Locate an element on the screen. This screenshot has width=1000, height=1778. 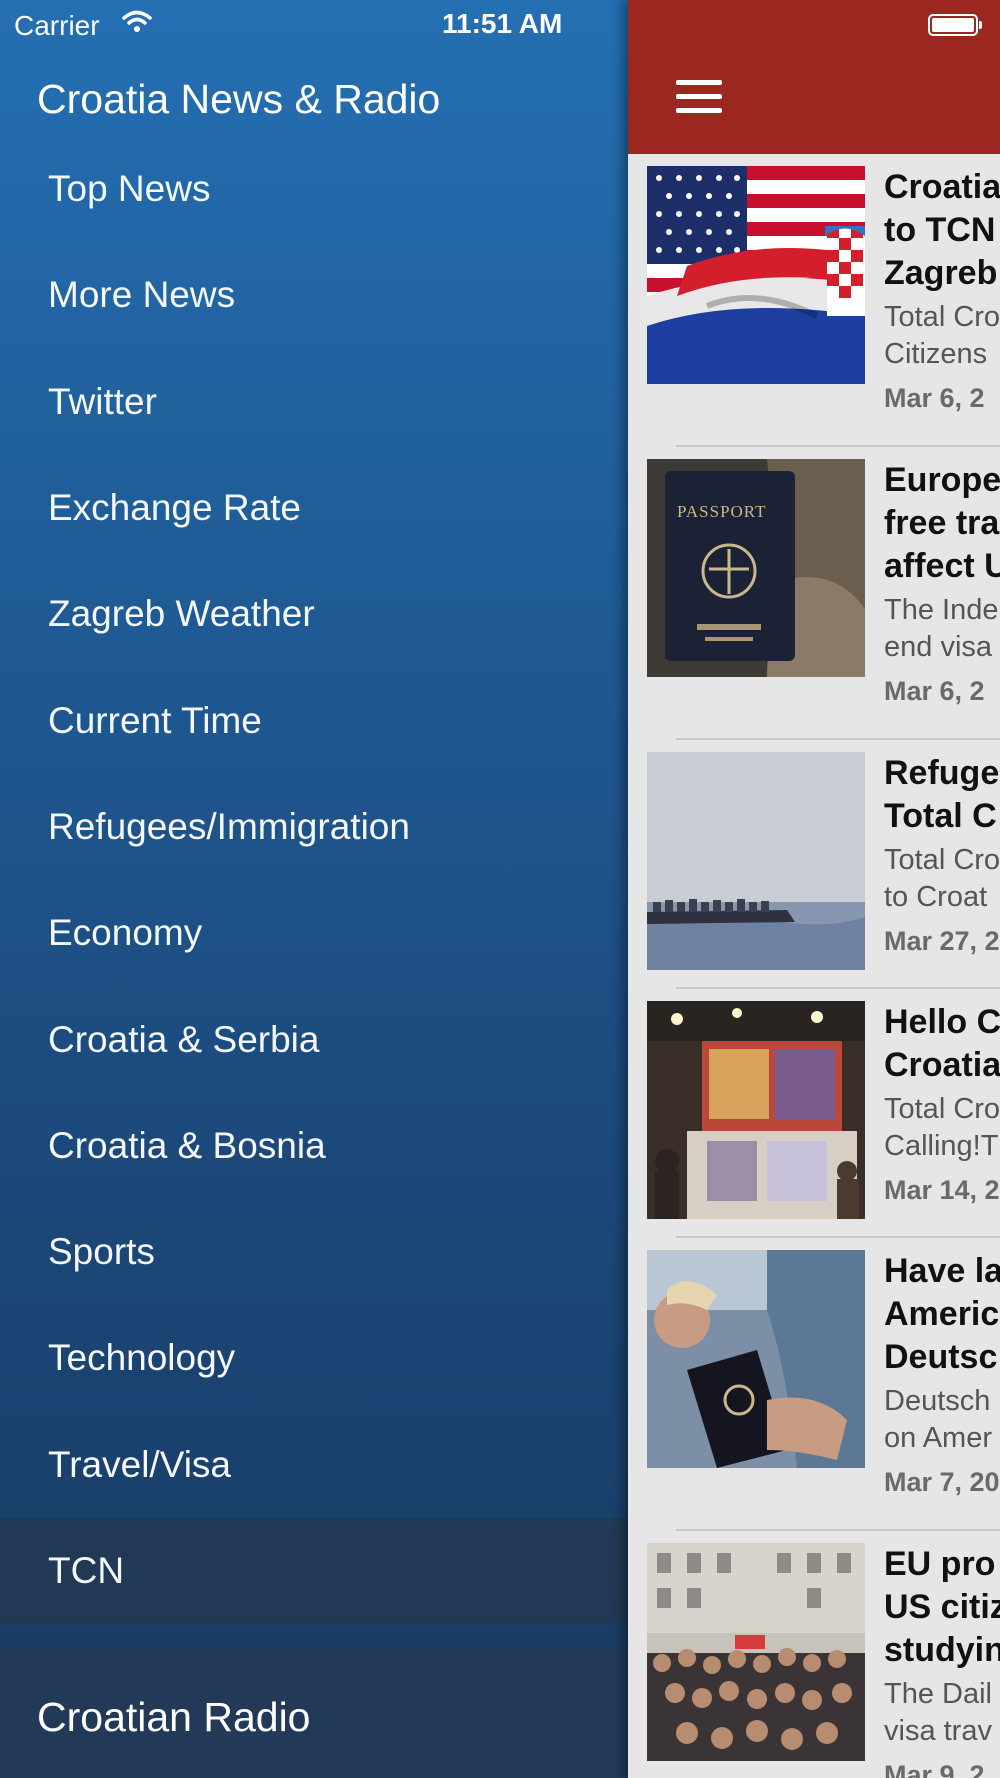
menu-item-exchange-rate: Exchange Rate is located at coordinates (314, 508).